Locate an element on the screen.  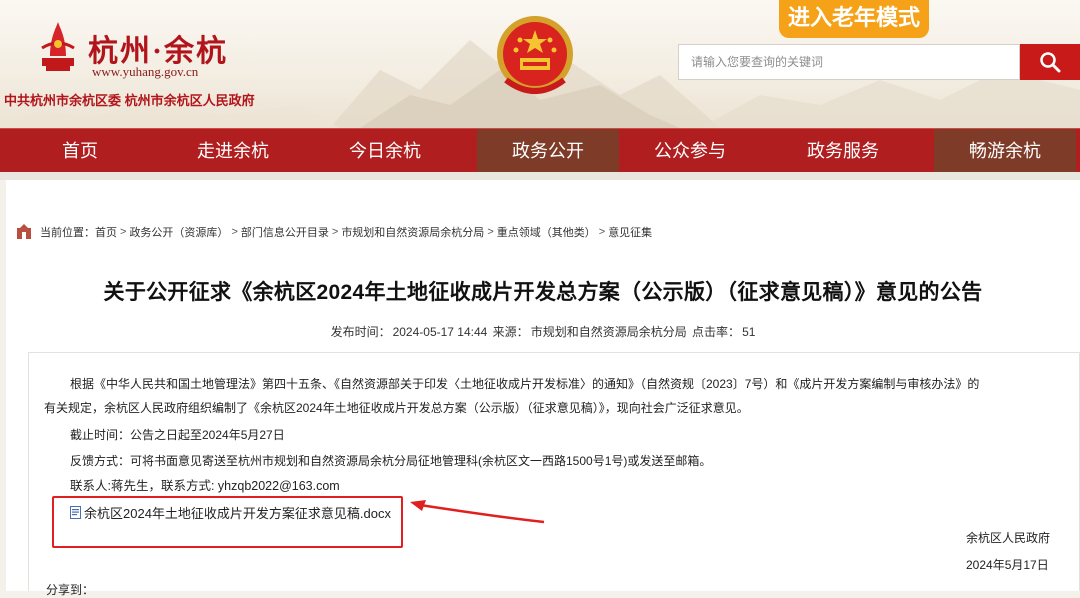
breadcrumb-item-home: 首页 is located at coordinates (106, 232).